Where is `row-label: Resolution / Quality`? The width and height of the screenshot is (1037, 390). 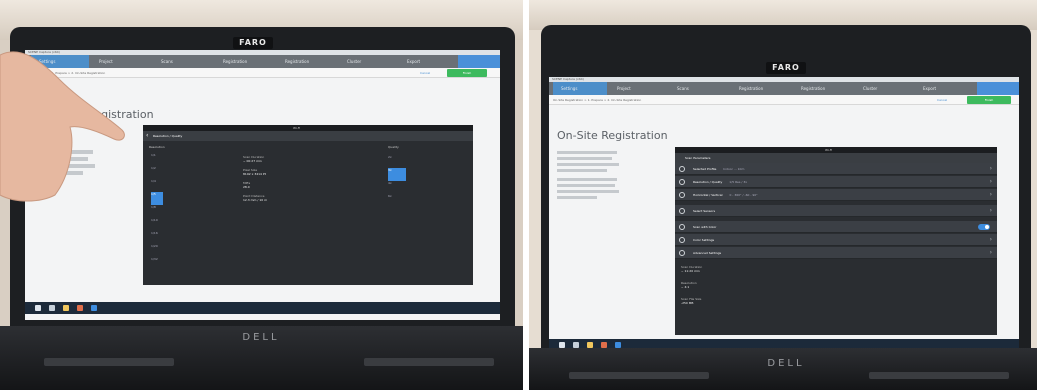 row-label: Resolution / Quality is located at coordinates (708, 182).